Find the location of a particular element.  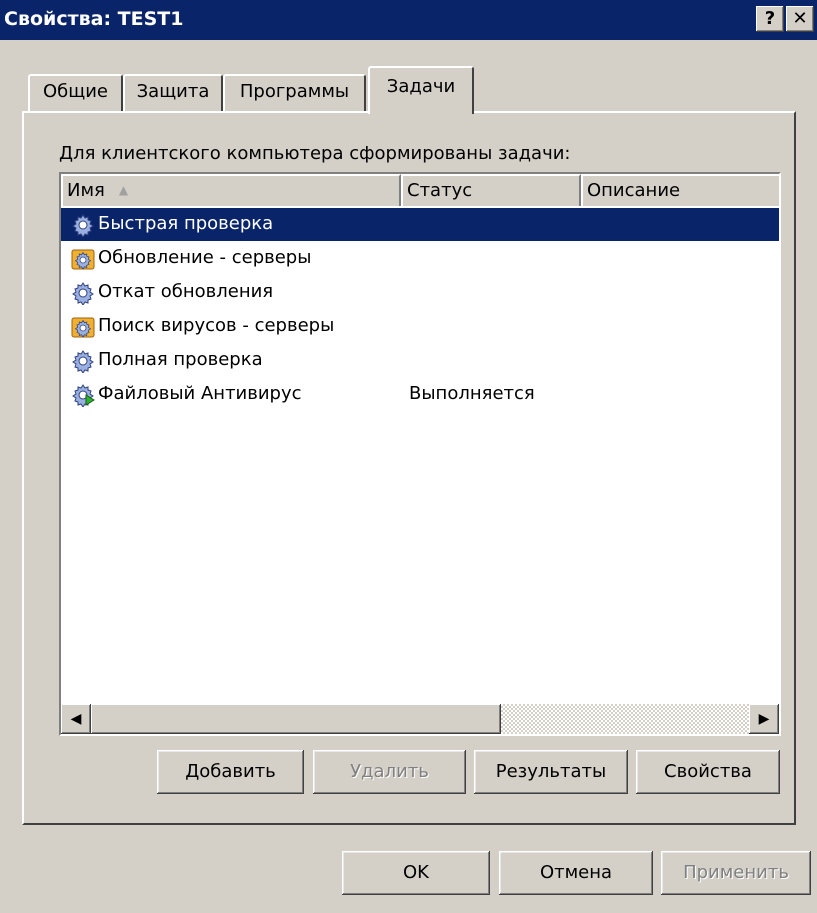

task-status: Выполняется is located at coordinates (472, 393).